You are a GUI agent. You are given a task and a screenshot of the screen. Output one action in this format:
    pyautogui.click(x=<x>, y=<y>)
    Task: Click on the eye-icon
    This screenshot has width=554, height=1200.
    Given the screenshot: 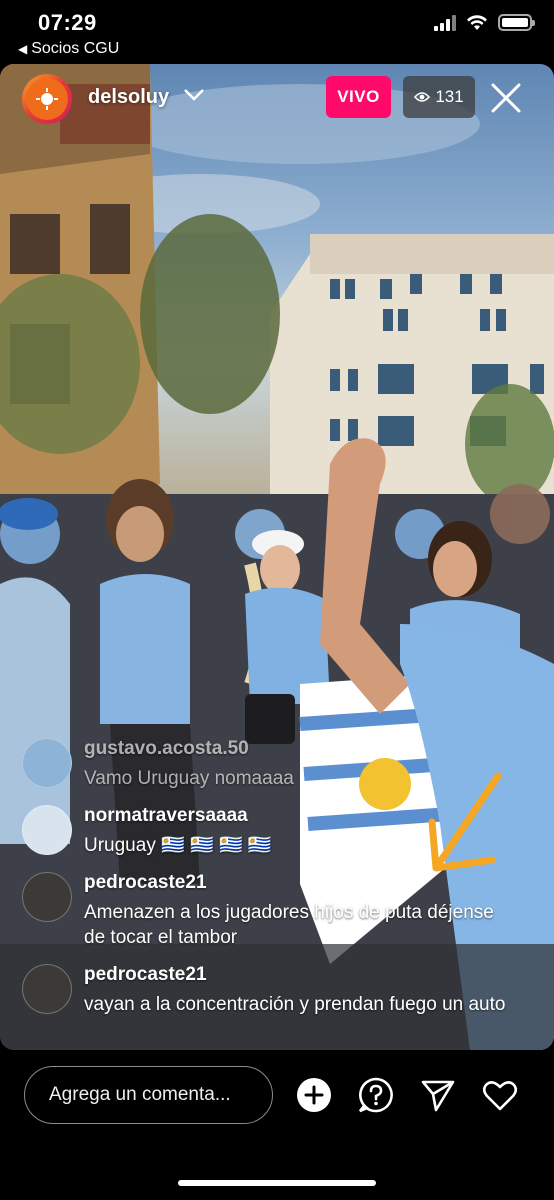 What is the action you would take?
    pyautogui.click(x=422, y=97)
    